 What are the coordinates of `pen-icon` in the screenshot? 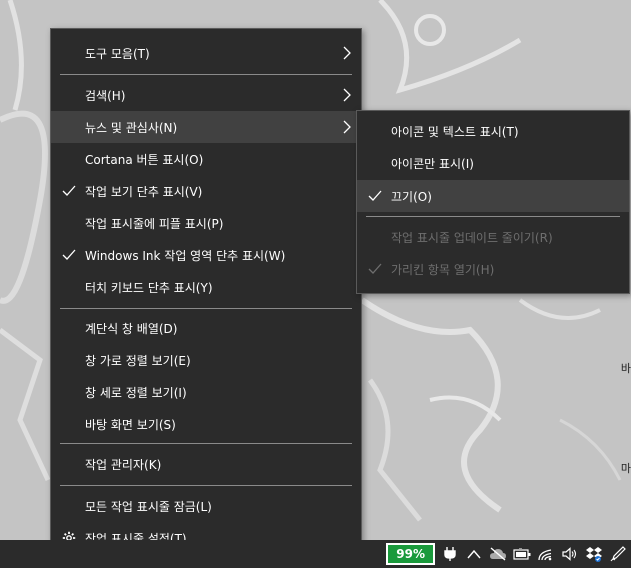 It's located at (618, 554).